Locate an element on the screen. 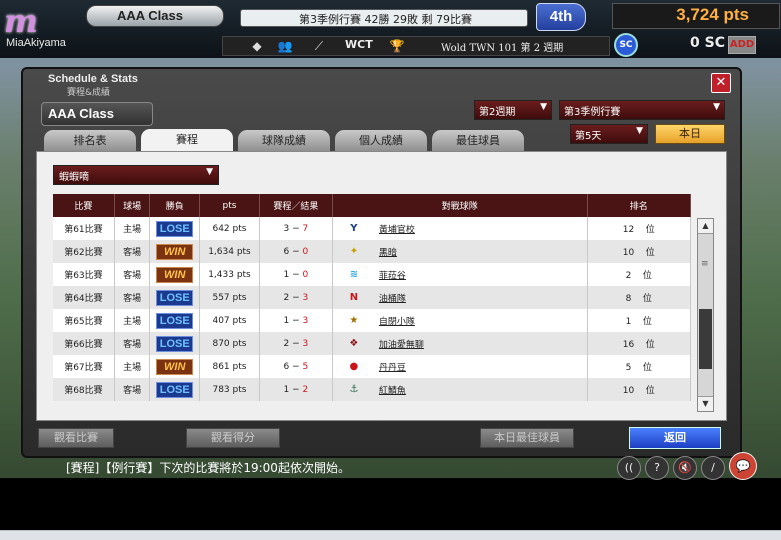  tab-standings: 排名表 is located at coordinates (90, 140).